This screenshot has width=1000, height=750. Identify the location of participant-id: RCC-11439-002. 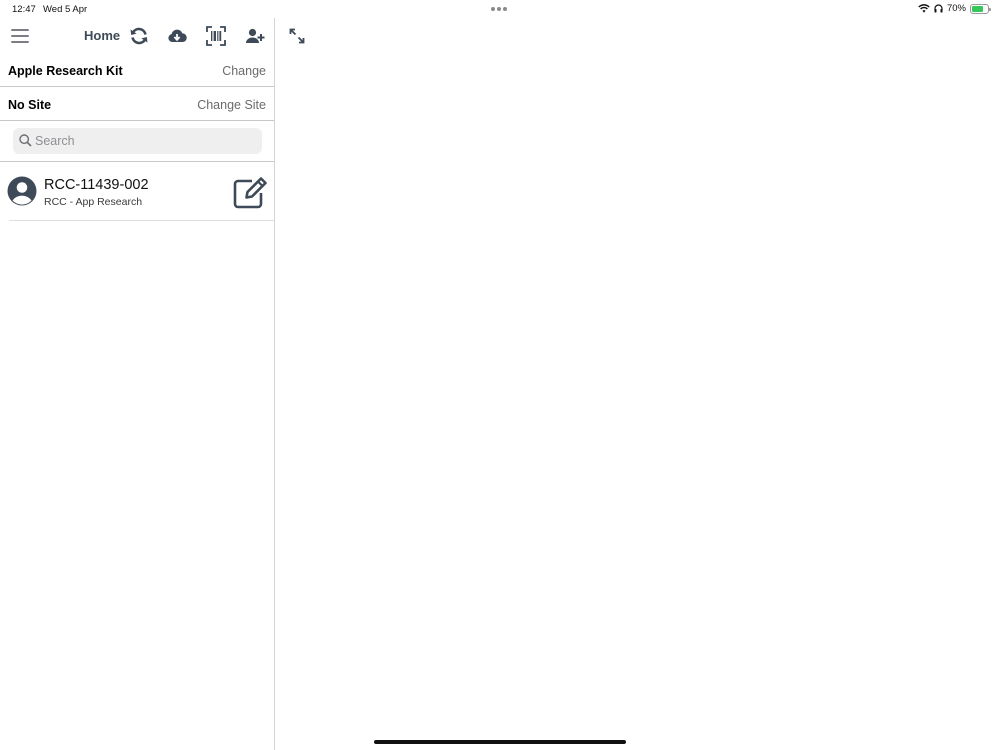
(96, 185).